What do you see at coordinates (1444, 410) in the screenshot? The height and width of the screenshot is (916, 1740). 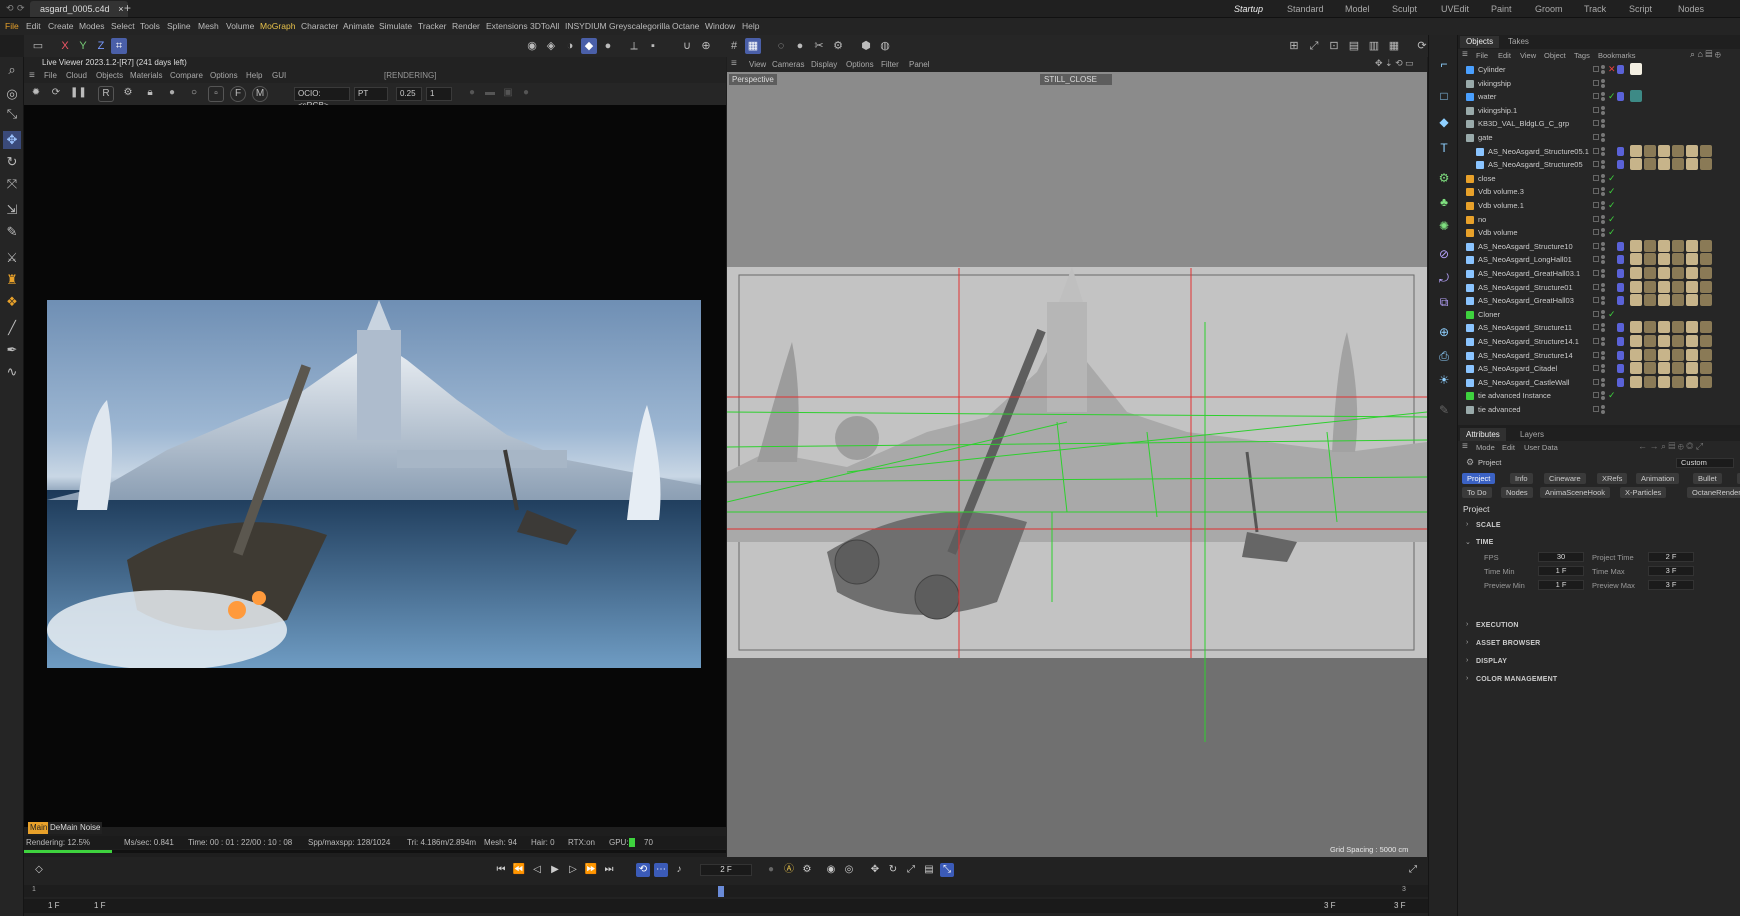 I see `pen-icon: ✎` at bounding box center [1444, 410].